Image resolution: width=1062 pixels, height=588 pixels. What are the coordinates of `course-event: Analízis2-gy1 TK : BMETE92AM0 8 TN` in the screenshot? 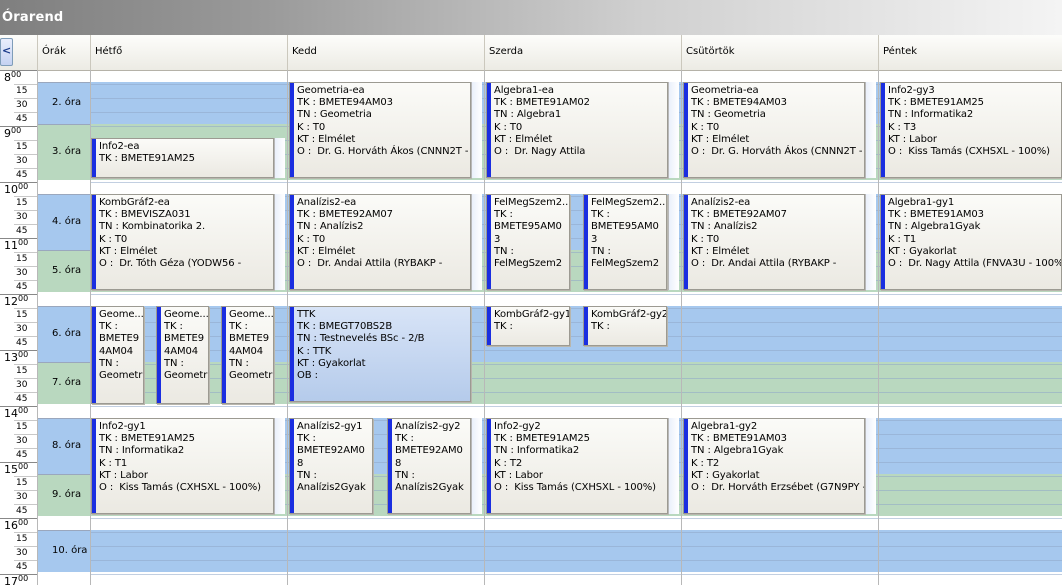 It's located at (331, 466).